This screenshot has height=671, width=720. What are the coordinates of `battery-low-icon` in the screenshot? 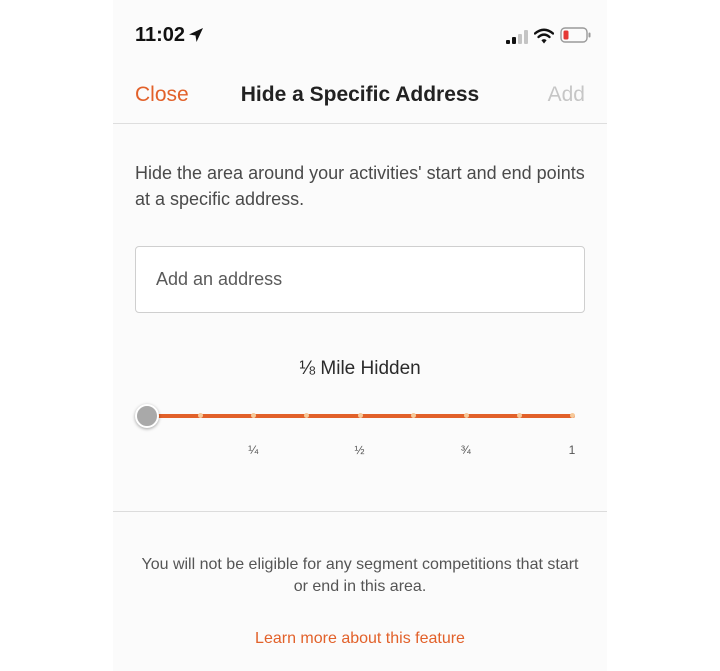 It's located at (576, 37).